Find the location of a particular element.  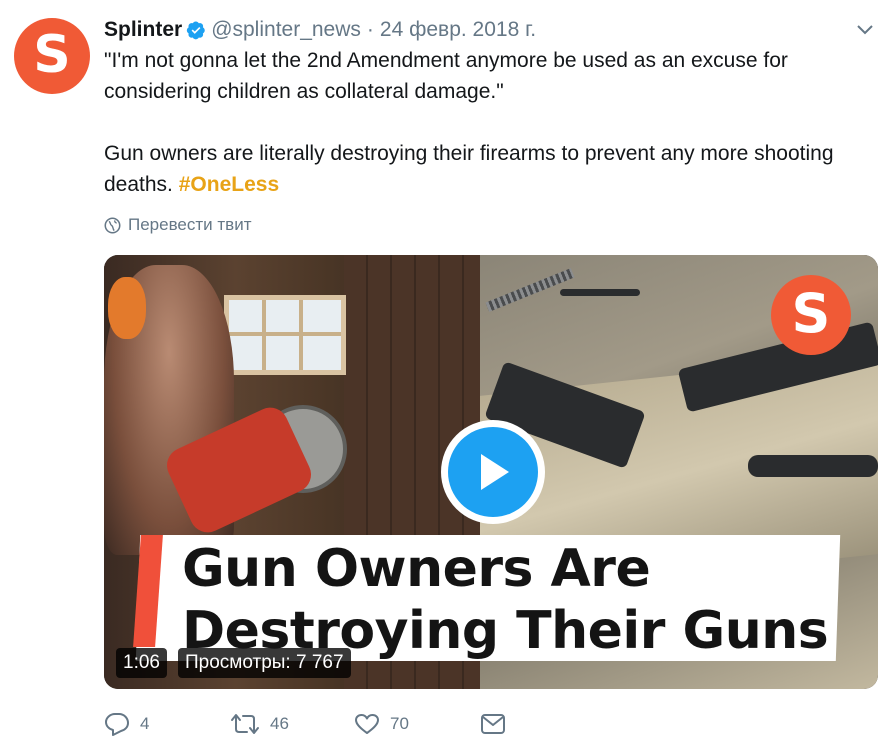

chevron-down-icon is located at coordinates (865, 30).